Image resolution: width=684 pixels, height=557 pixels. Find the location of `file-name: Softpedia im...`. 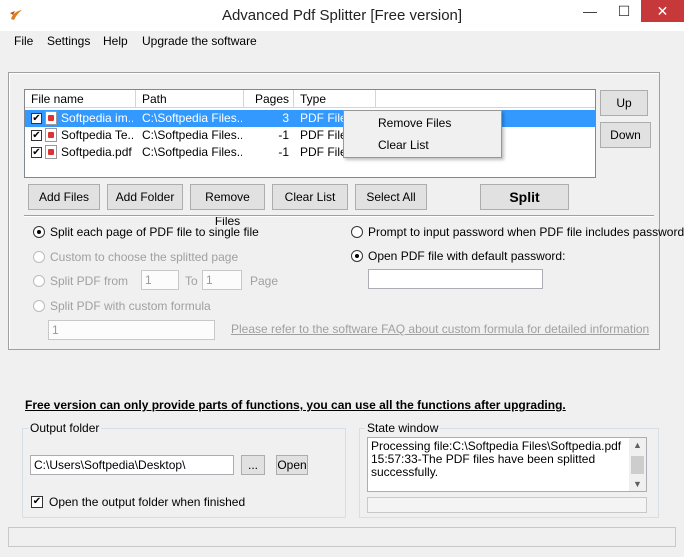

file-name: Softpedia im... is located at coordinates (97, 118).